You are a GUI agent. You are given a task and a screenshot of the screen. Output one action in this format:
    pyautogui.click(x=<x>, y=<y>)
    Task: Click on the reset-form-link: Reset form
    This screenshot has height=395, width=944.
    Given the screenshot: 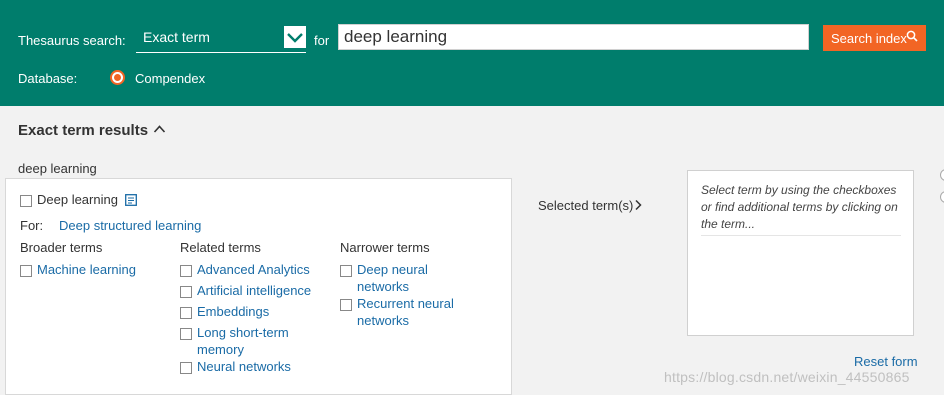 What is the action you would take?
    pyautogui.click(x=886, y=361)
    